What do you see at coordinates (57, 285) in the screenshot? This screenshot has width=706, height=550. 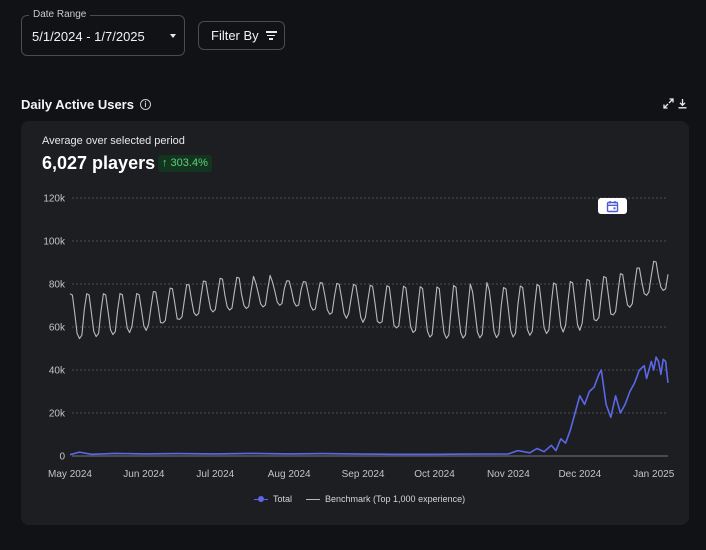 I see `y-tick-label: 80k` at bounding box center [57, 285].